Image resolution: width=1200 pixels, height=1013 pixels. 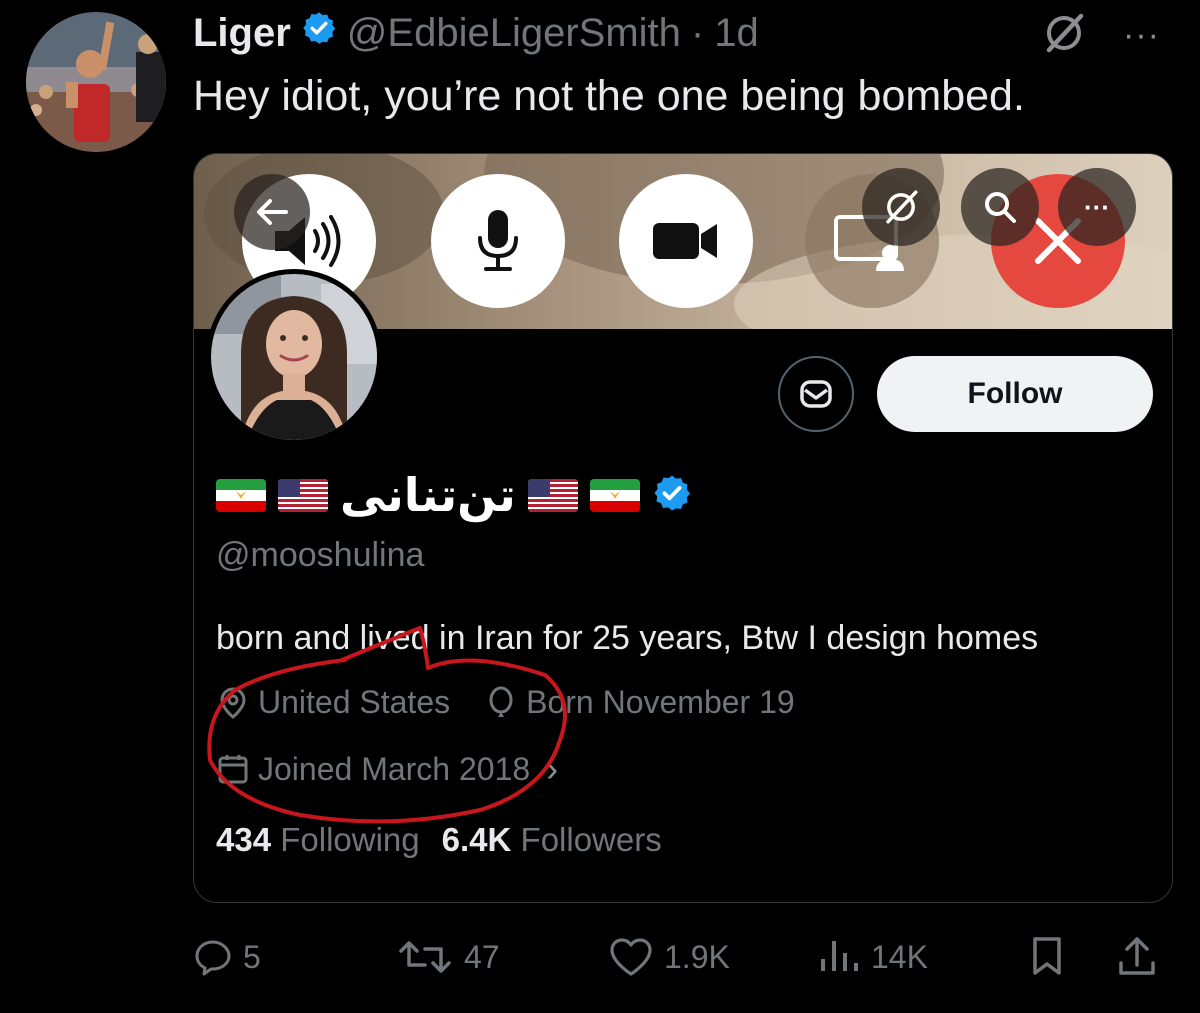 I want to click on profile-avatar-image, so click(x=294, y=357).